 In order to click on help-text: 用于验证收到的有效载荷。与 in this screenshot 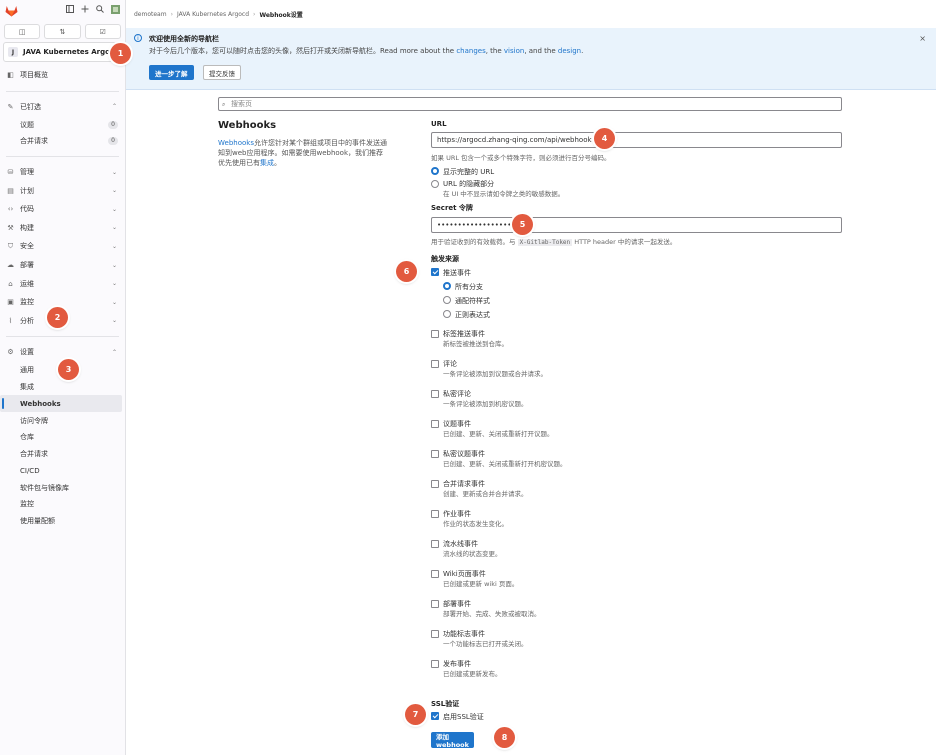, I will do `click(474, 242)`.